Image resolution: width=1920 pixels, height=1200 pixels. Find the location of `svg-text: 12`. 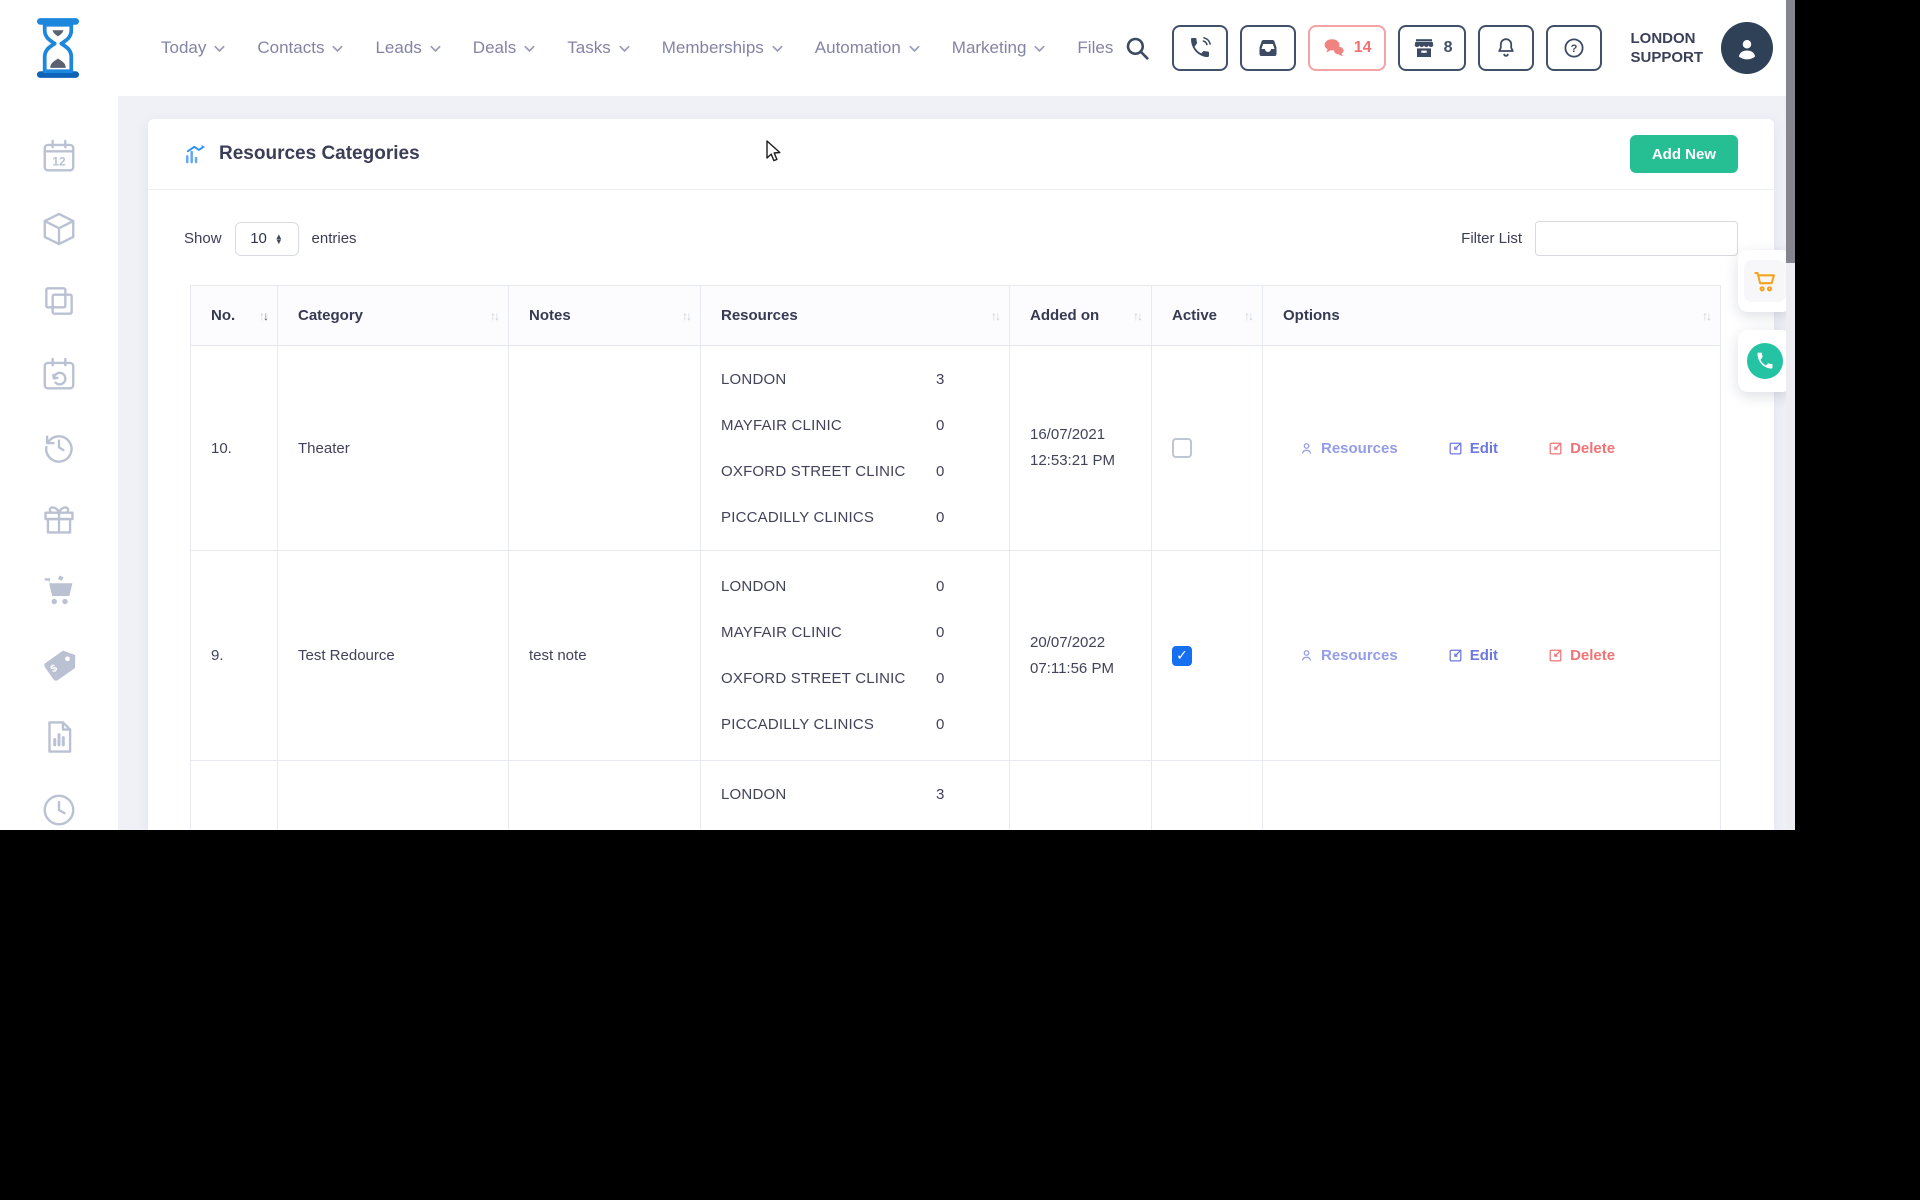

svg-text: 12 is located at coordinates (59, 161).